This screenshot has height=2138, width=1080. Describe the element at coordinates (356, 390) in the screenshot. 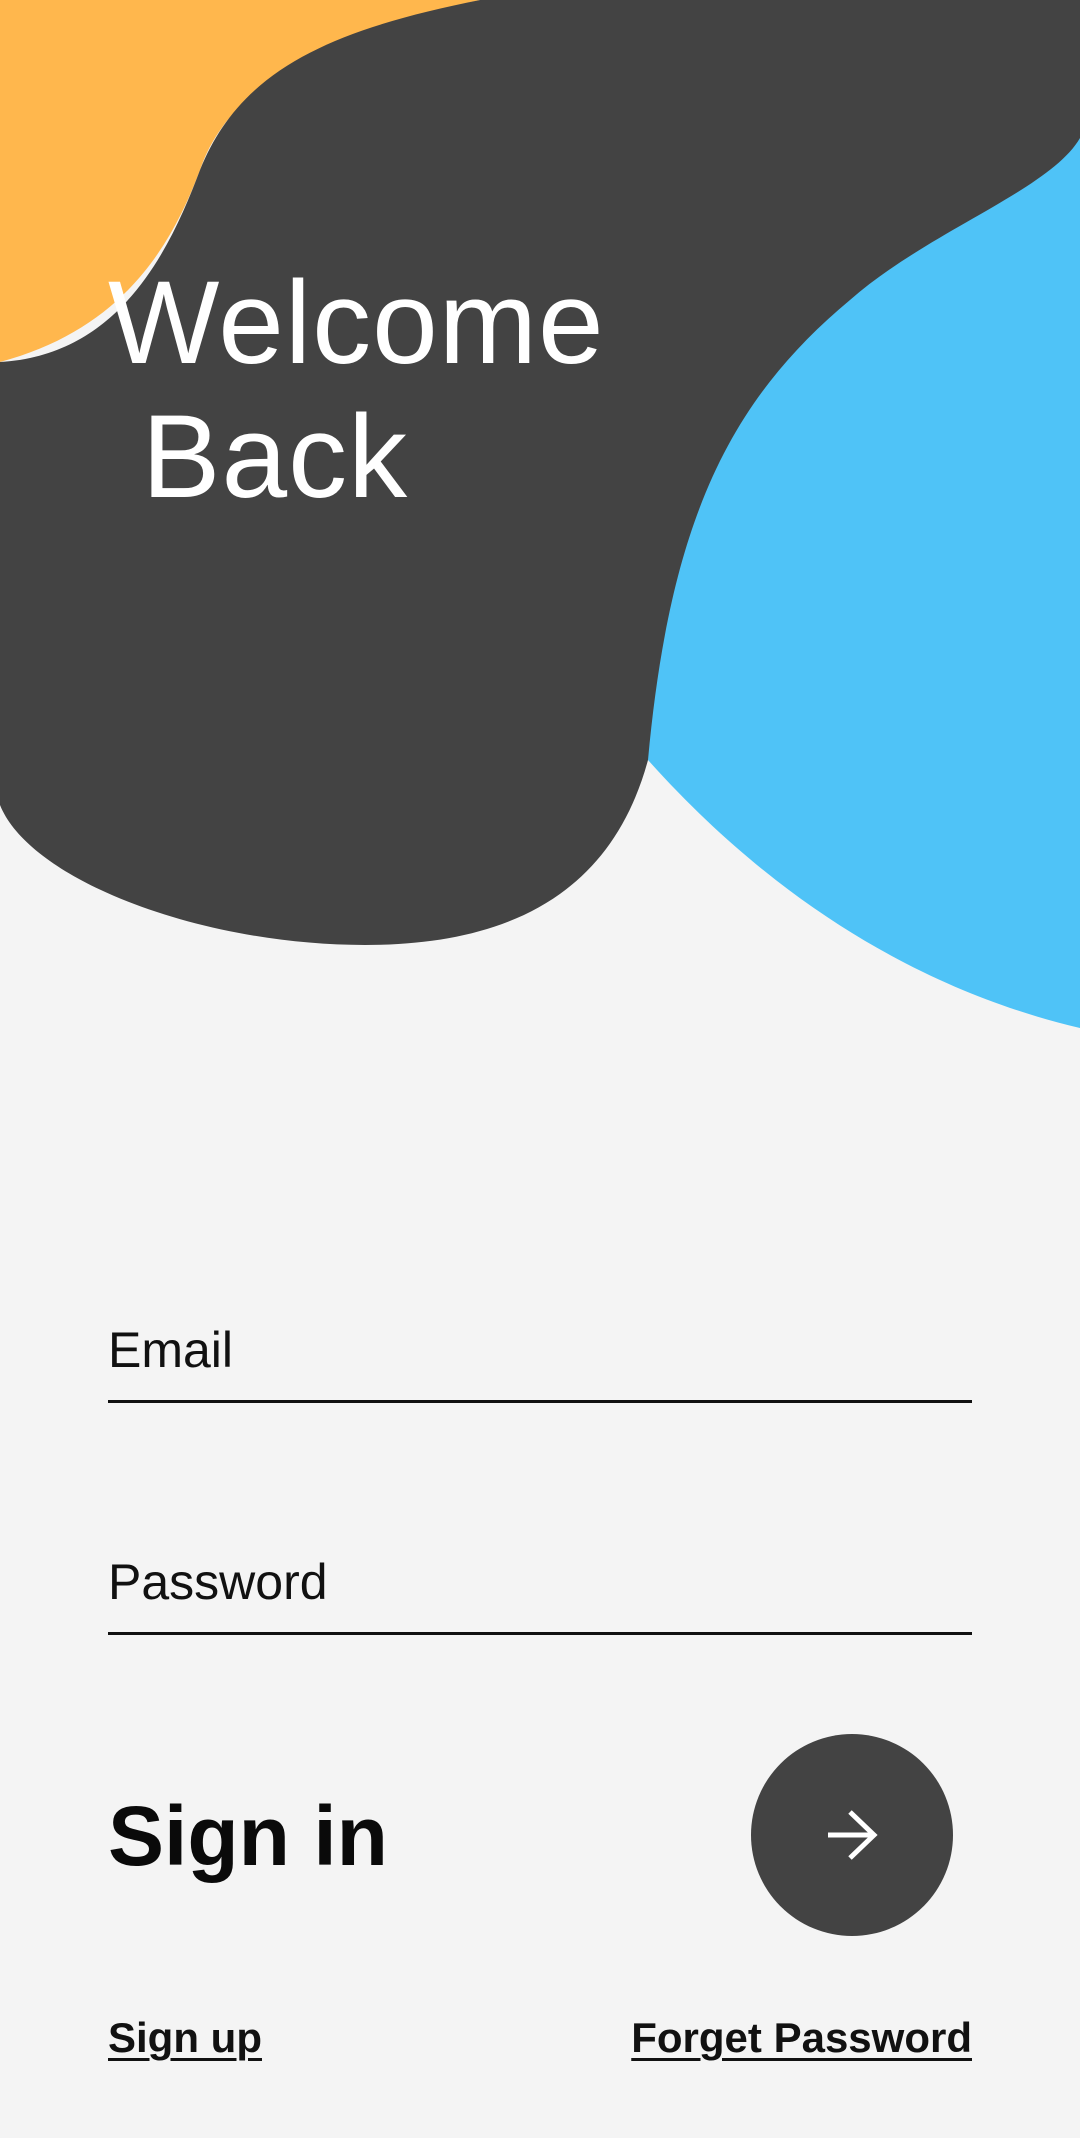

I see `page-title: Welcome Back` at that location.